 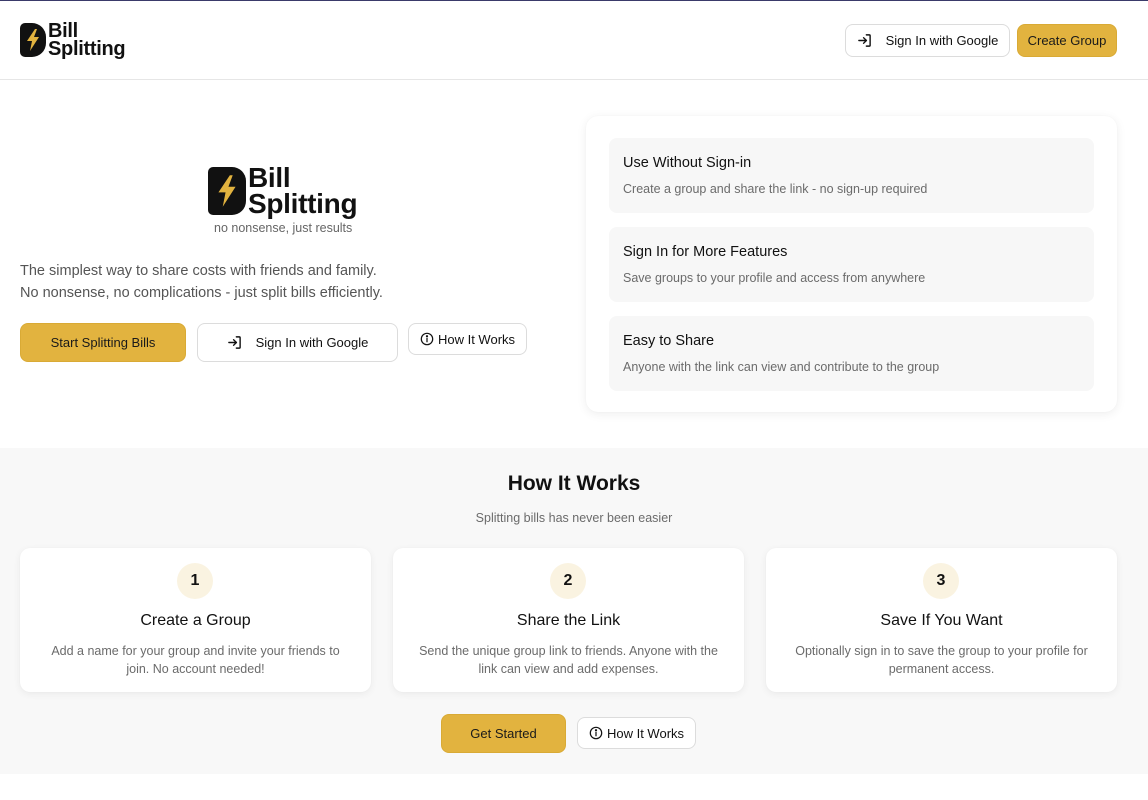 I want to click on how-title: How It Works, so click(x=574, y=483).